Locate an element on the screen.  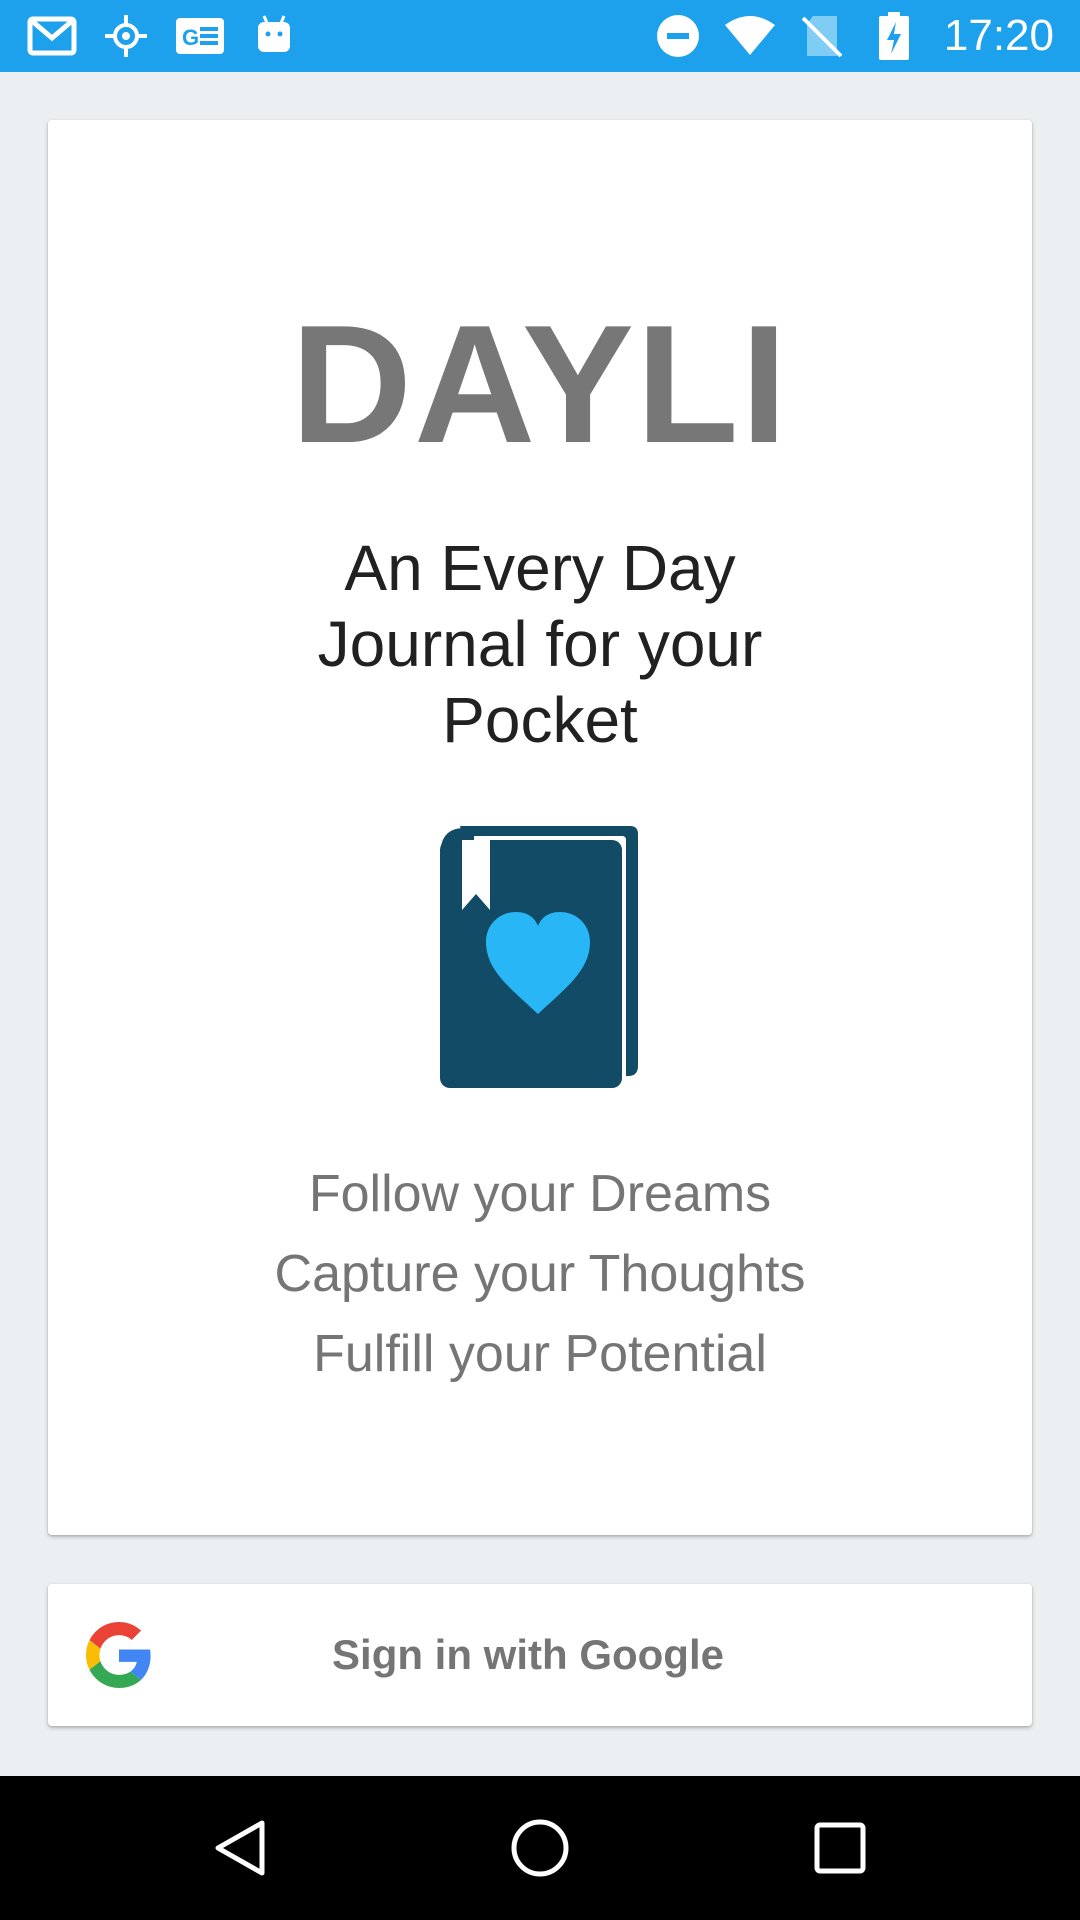
home-icon is located at coordinates (540, 1848).